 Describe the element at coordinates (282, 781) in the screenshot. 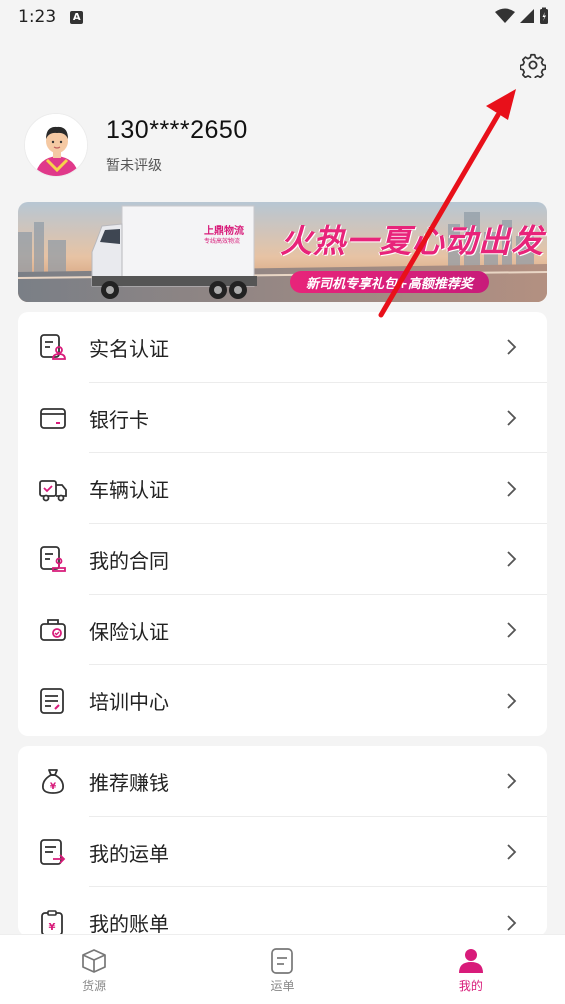

I see `menu-item-referral: ¥ 推荐赚钱` at that location.